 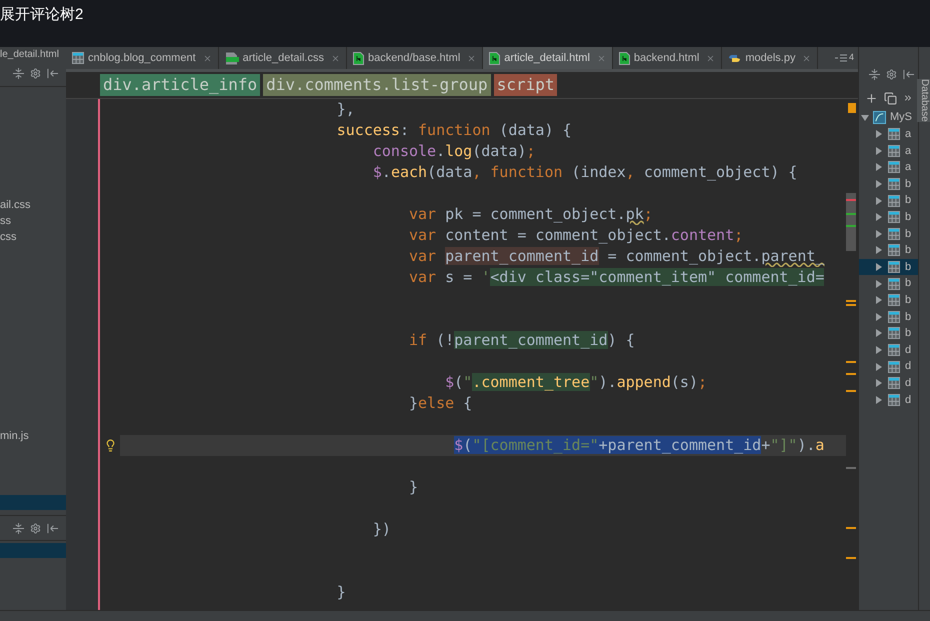 I want to click on database-icon, so click(x=879, y=117).